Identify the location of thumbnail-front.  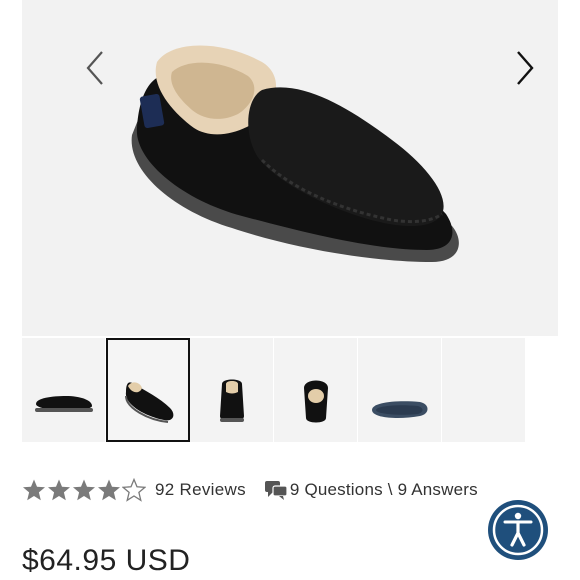
(316, 390).